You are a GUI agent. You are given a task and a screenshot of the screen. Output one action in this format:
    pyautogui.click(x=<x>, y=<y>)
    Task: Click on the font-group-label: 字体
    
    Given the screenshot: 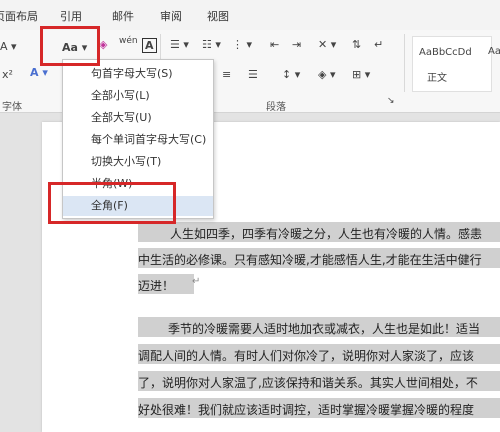 What is the action you would take?
    pyautogui.click(x=12, y=107)
    